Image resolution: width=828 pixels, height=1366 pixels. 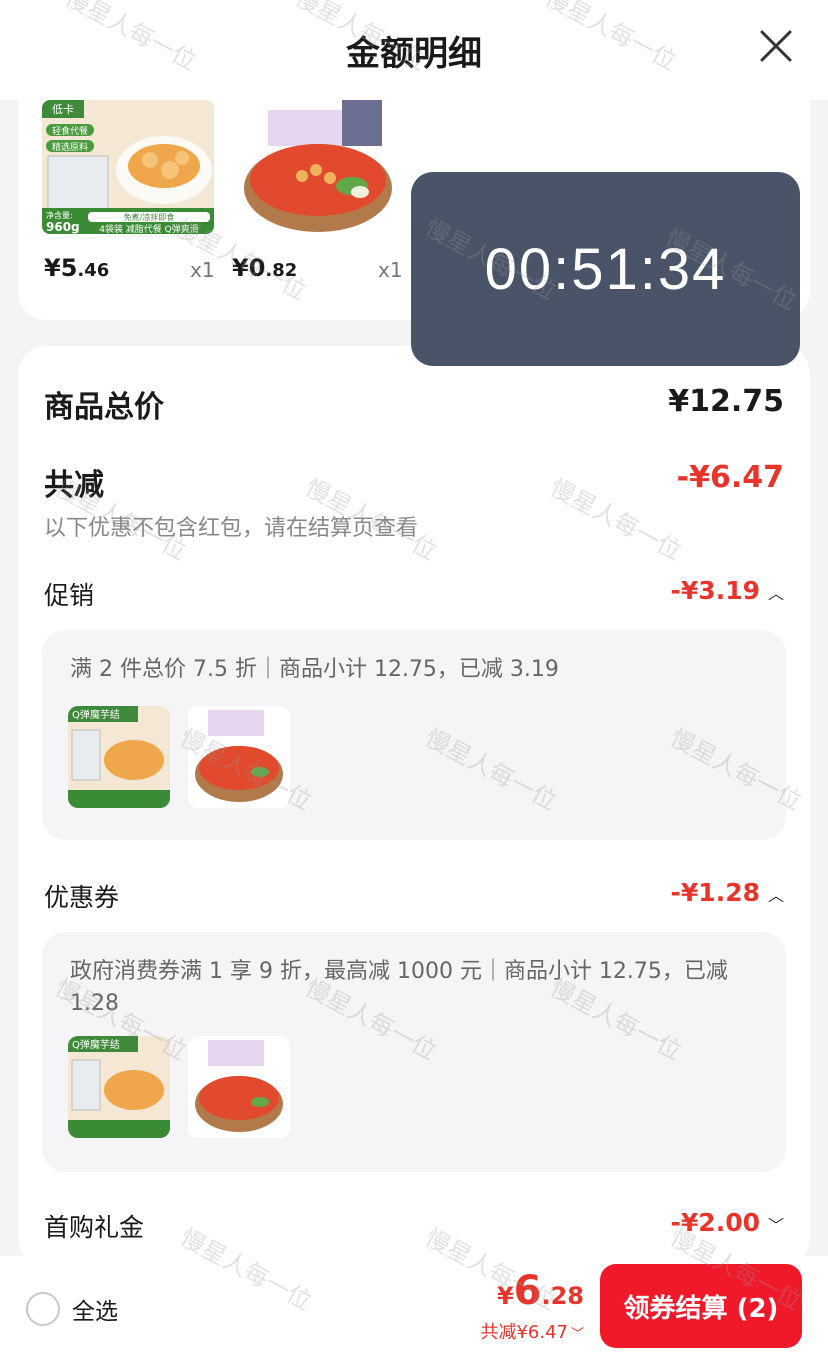 What do you see at coordinates (149, 217) in the screenshot?
I see `product-banner-text: 免煮/凉拌即食` at bounding box center [149, 217].